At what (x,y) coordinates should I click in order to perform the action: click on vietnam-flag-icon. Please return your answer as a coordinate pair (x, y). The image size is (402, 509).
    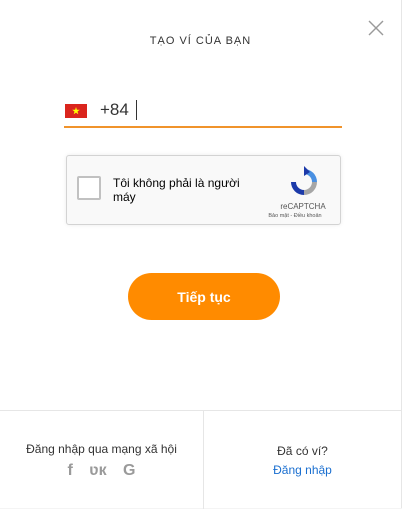
    Looking at the image, I should click on (76, 111).